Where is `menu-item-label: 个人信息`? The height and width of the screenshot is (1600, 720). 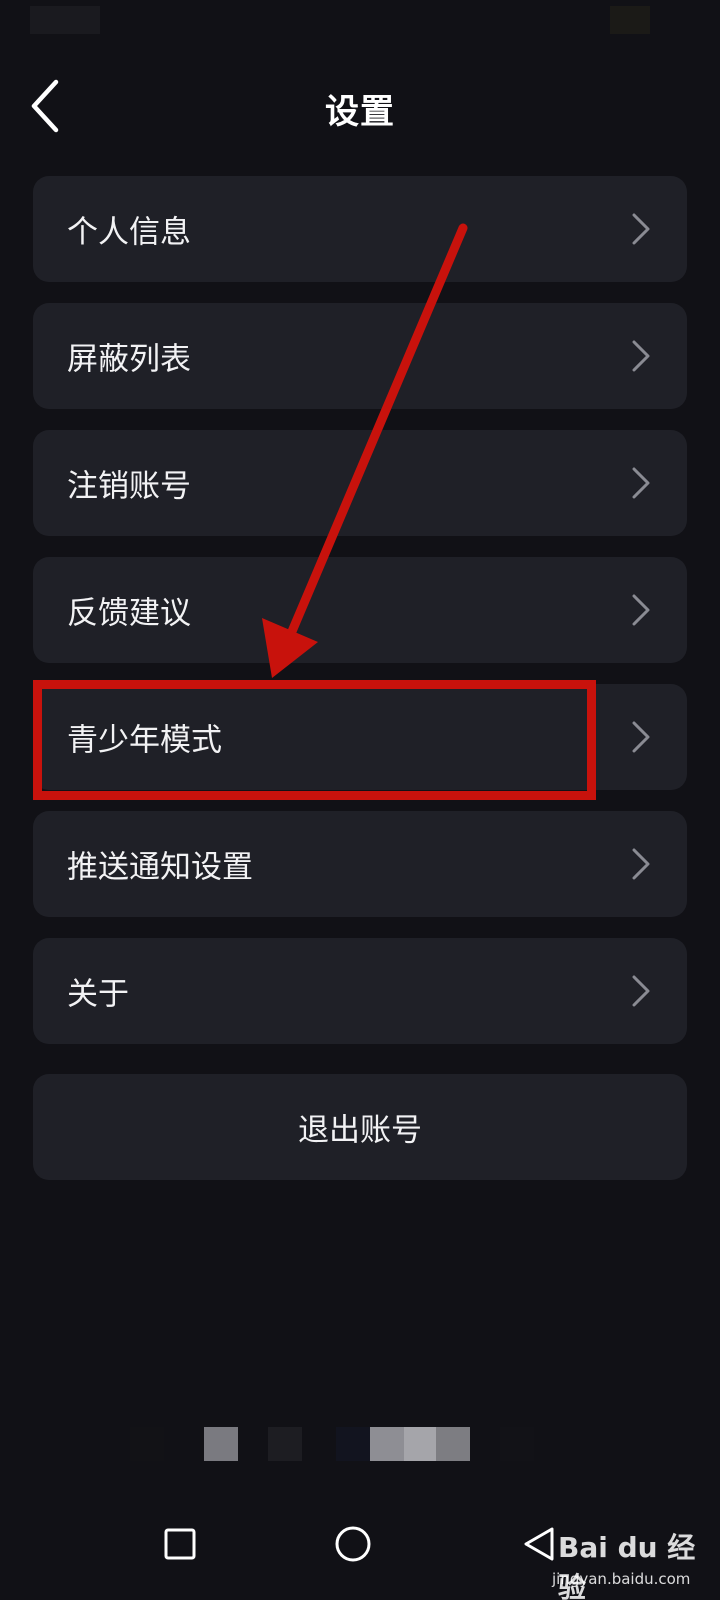 menu-item-label: 个人信息 is located at coordinates (129, 232).